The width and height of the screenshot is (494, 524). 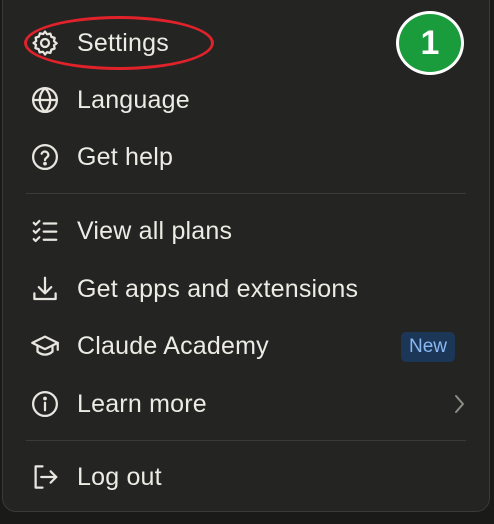 What do you see at coordinates (243, 404) in the screenshot?
I see `menu-item-learn-more: Learn more` at bounding box center [243, 404].